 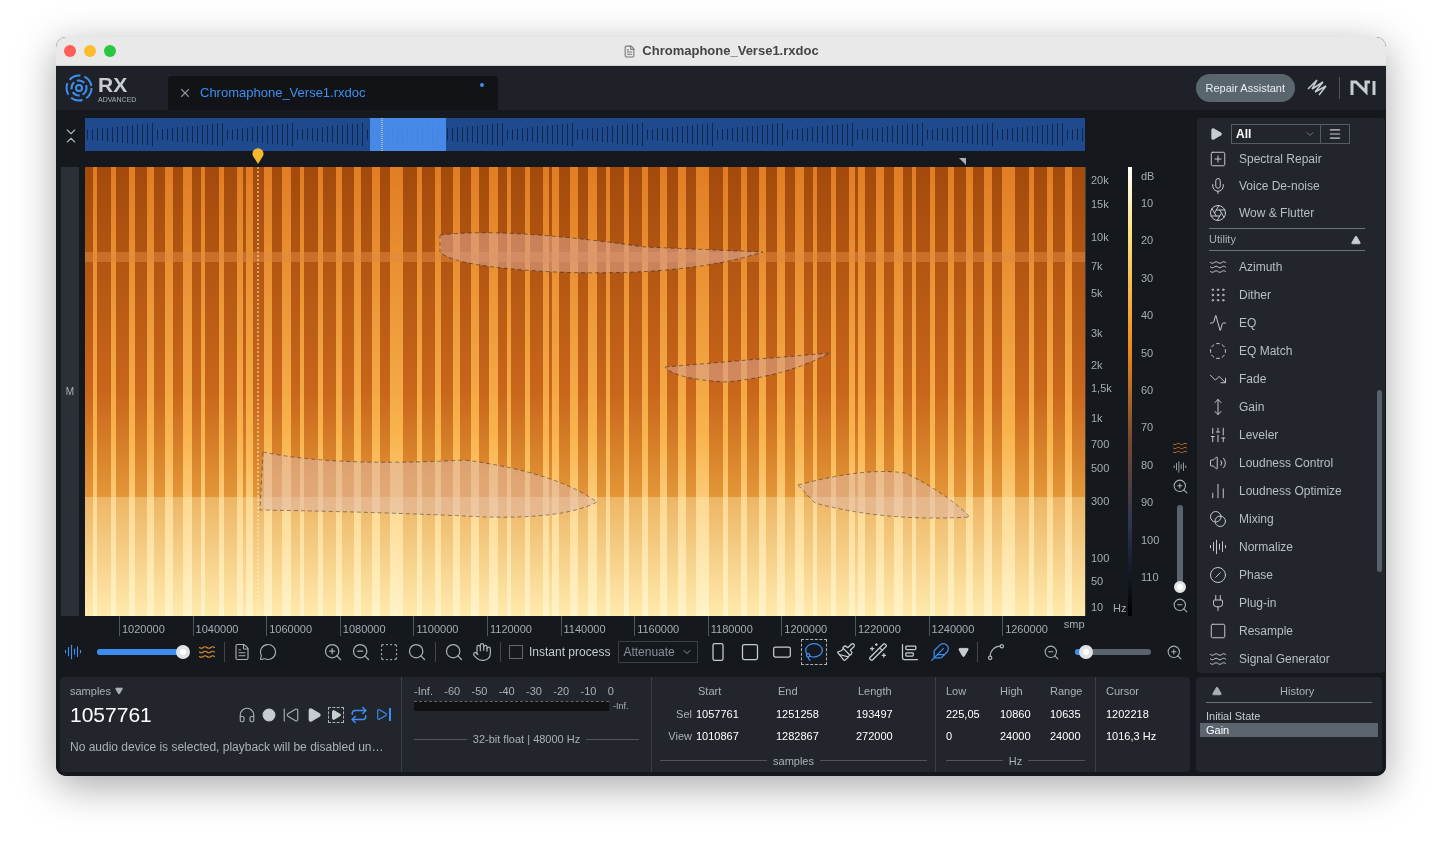 What do you see at coordinates (1218, 491) in the screenshot?
I see `bars-icon` at bounding box center [1218, 491].